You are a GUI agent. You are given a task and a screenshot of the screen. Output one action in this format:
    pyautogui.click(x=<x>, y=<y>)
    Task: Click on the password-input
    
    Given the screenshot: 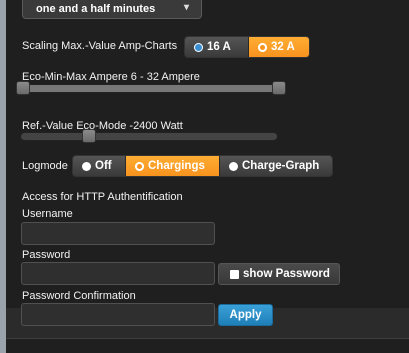 What is the action you would take?
    pyautogui.click(x=118, y=273)
    